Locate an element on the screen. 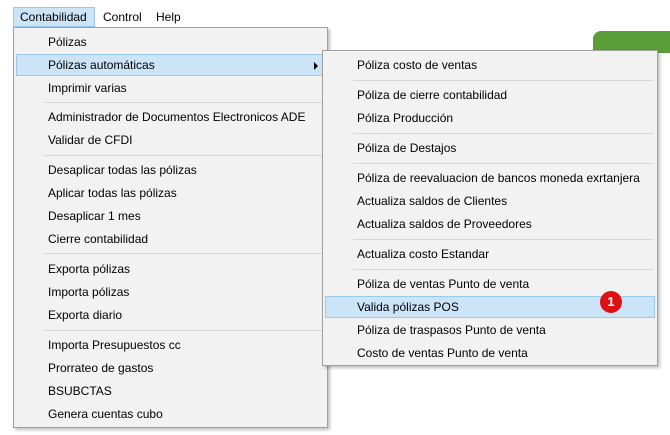  submenu-item-saldos-clientes: Actualiza saldos de Clientes is located at coordinates (490, 201).